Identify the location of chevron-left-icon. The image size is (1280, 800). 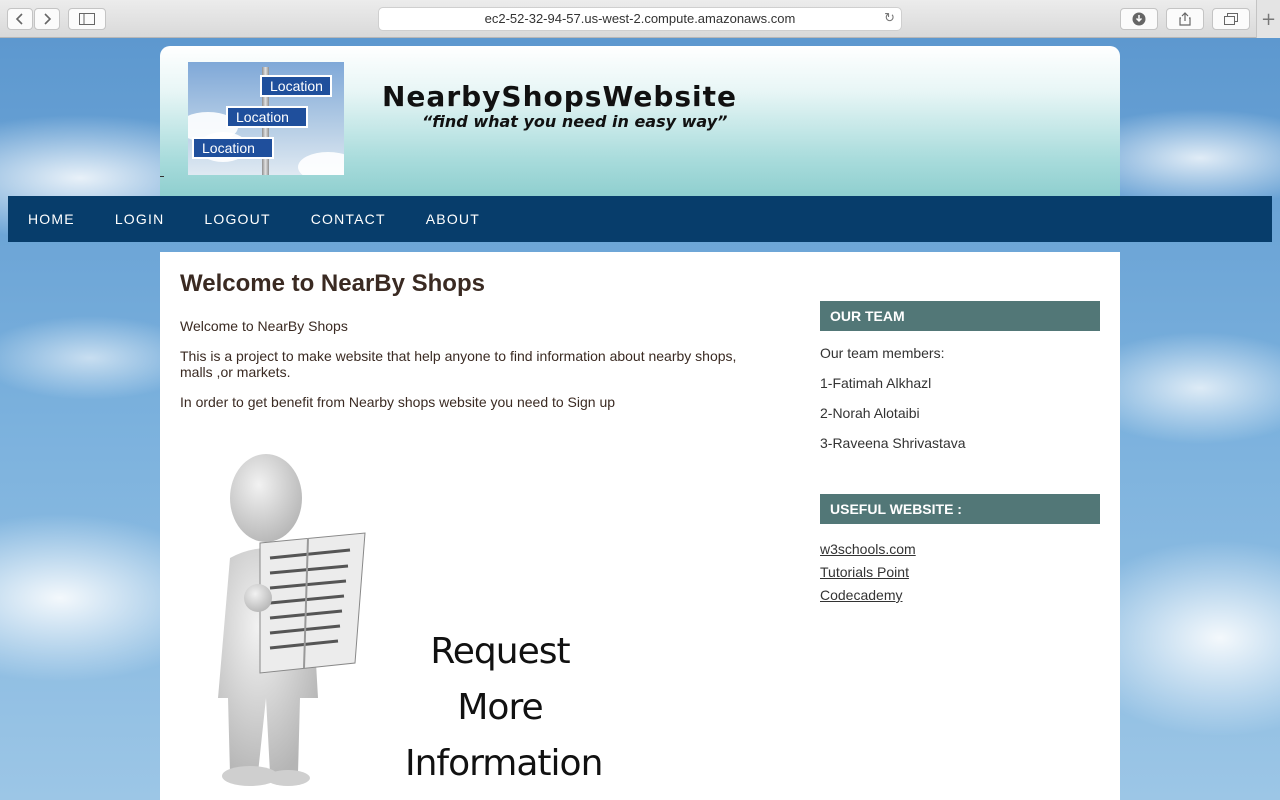
(19, 19).